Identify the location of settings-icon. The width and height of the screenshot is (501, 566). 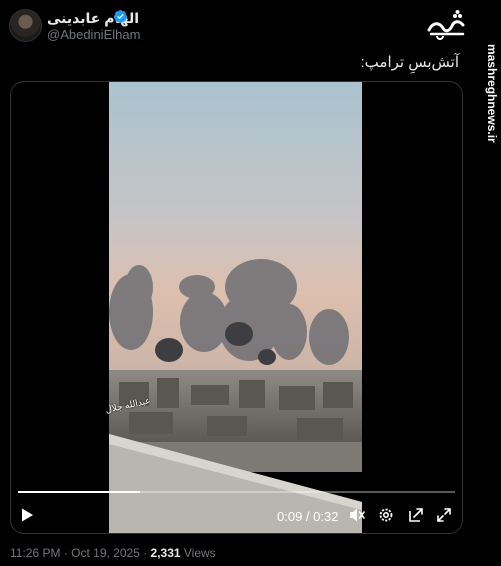
(386, 515).